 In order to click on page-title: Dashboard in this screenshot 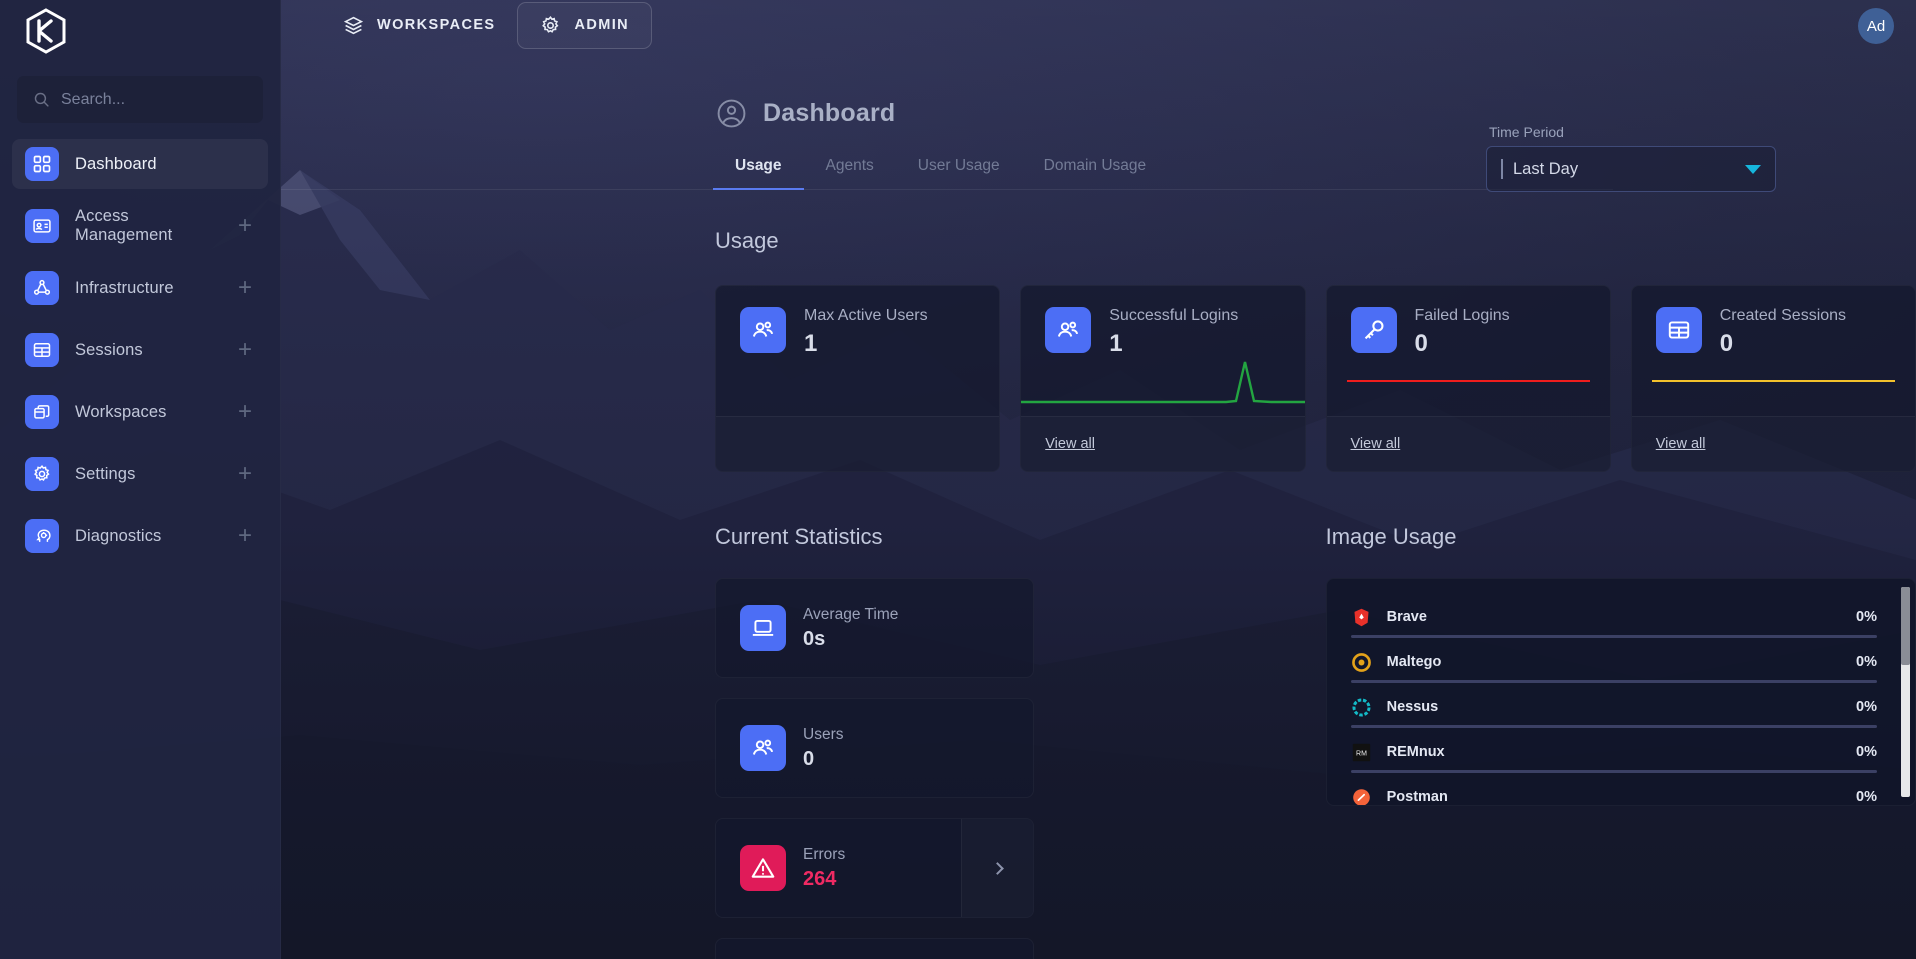, I will do `click(829, 113)`.